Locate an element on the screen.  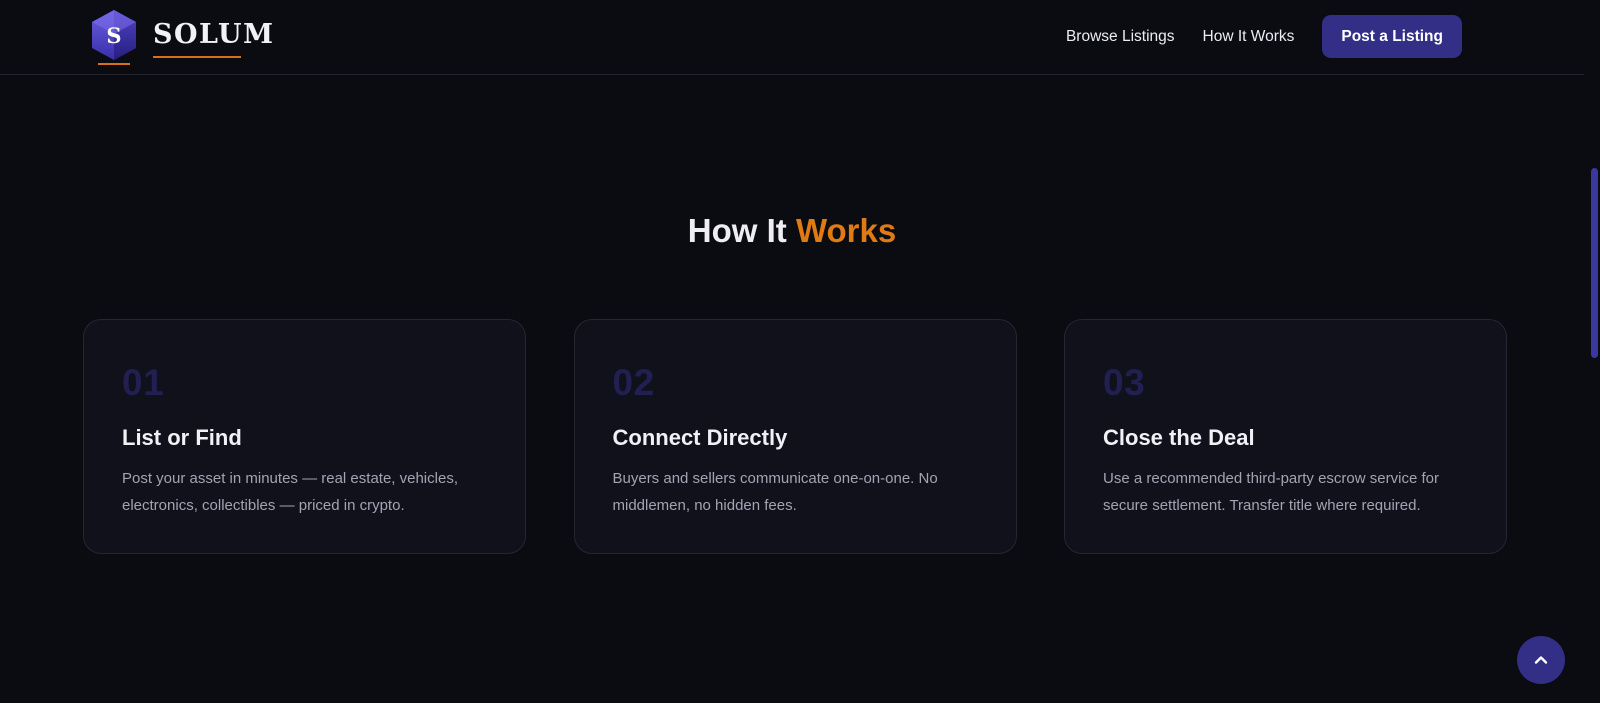
section-title-prefix: How It is located at coordinates (737, 230).